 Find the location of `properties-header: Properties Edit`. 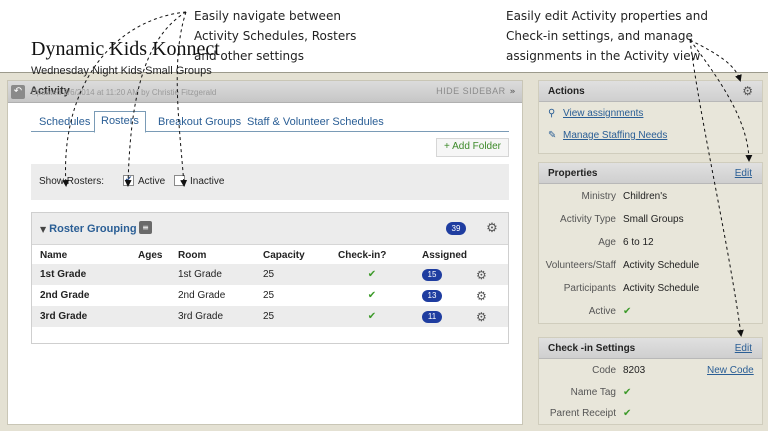

properties-header: Properties Edit is located at coordinates (650, 173).